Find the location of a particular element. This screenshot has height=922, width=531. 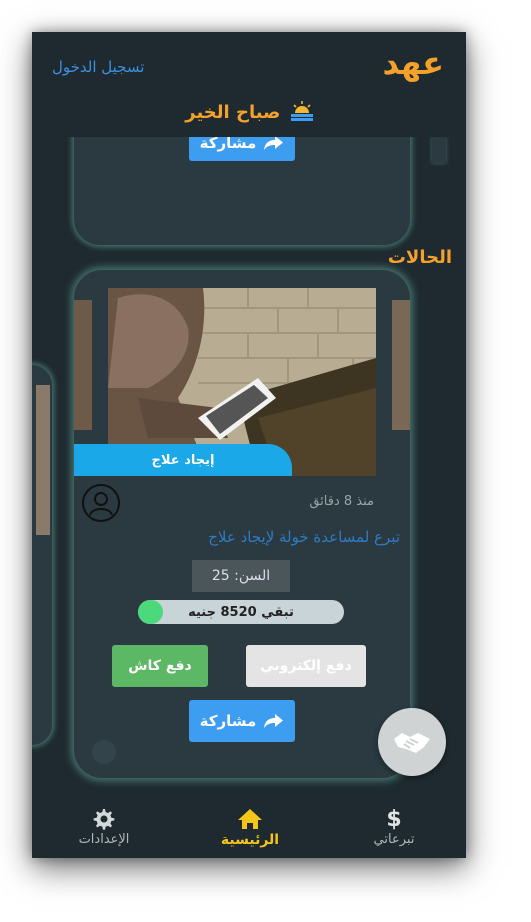

app-logo: عهد is located at coordinates (413, 63).